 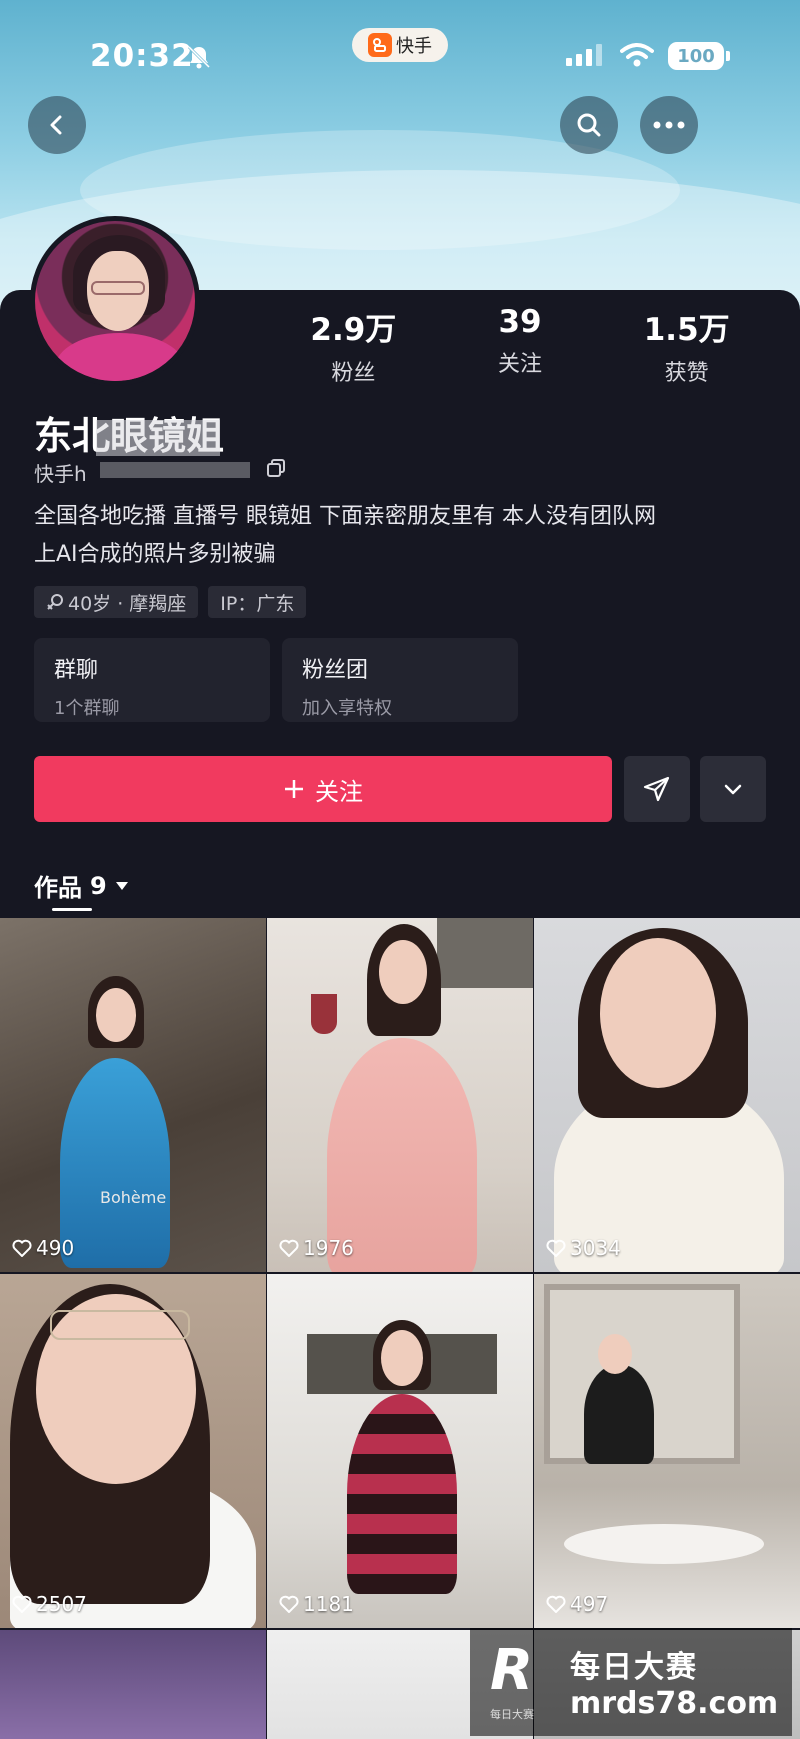 I want to click on tag-text: 40岁 · 摩羯座, so click(x=127, y=603).